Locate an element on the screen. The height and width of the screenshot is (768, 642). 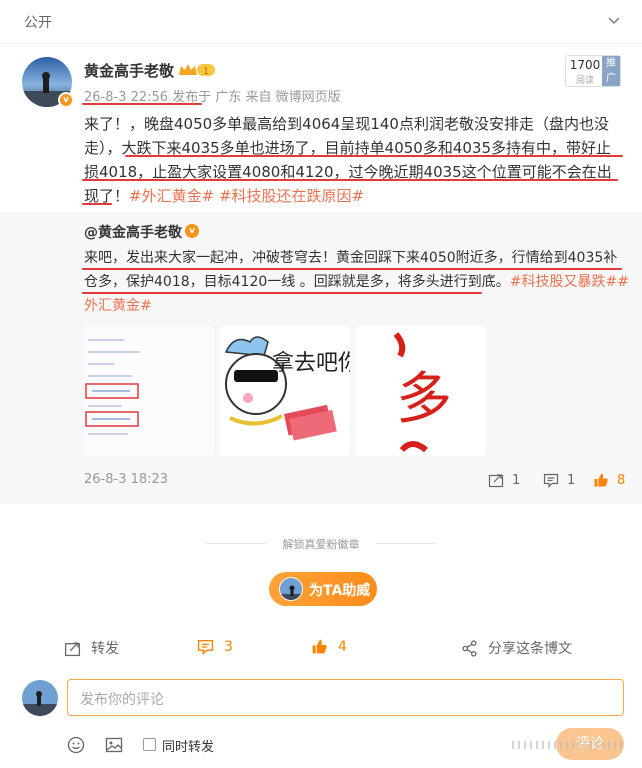
comment-input: 发布你的评论 is located at coordinates (345, 697).